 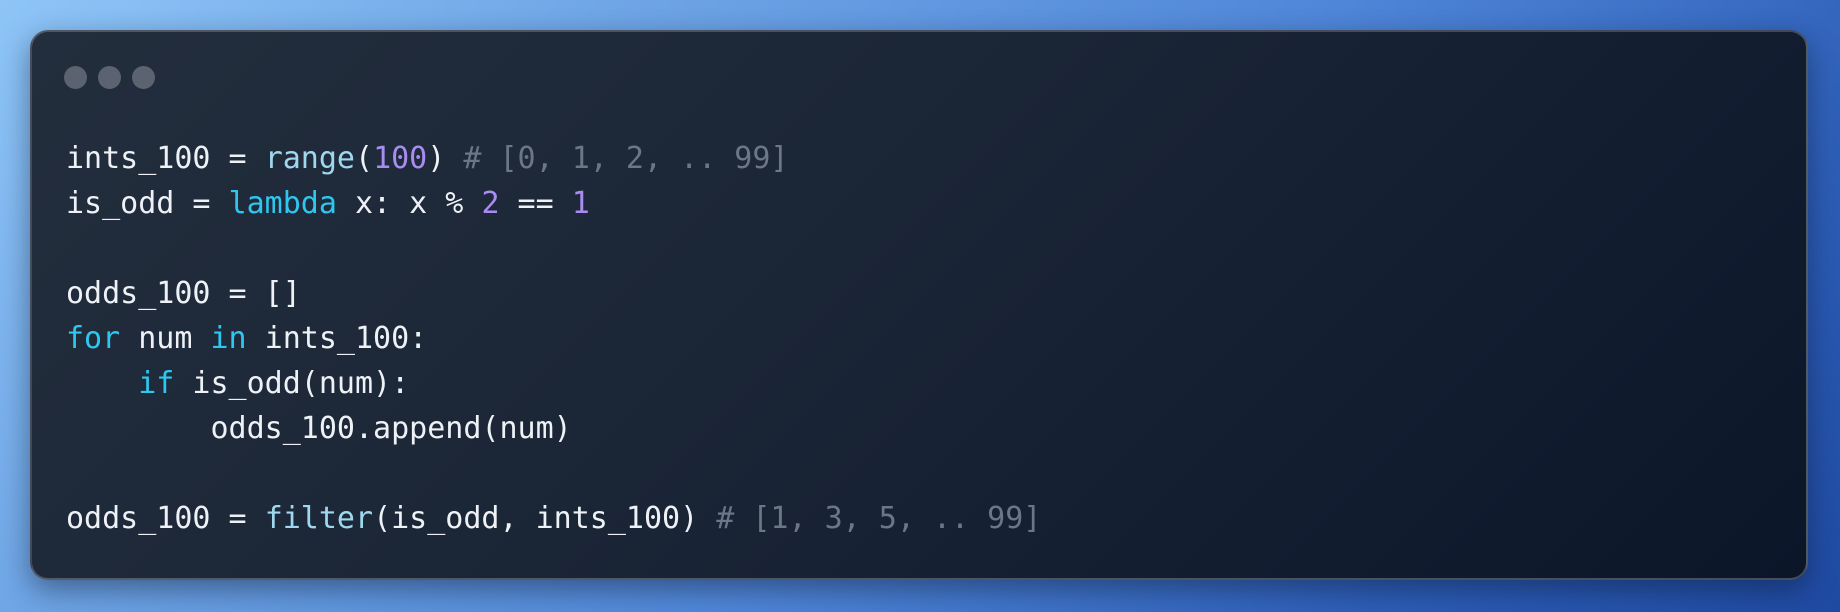 What do you see at coordinates (580, 203) in the screenshot?
I see `number-literal: 1` at bounding box center [580, 203].